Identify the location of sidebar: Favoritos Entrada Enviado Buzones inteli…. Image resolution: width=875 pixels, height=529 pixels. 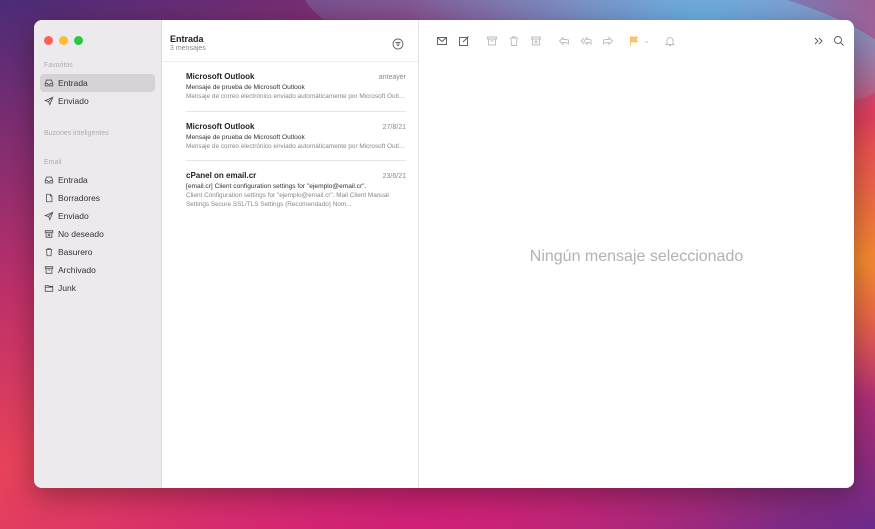
(98, 254).